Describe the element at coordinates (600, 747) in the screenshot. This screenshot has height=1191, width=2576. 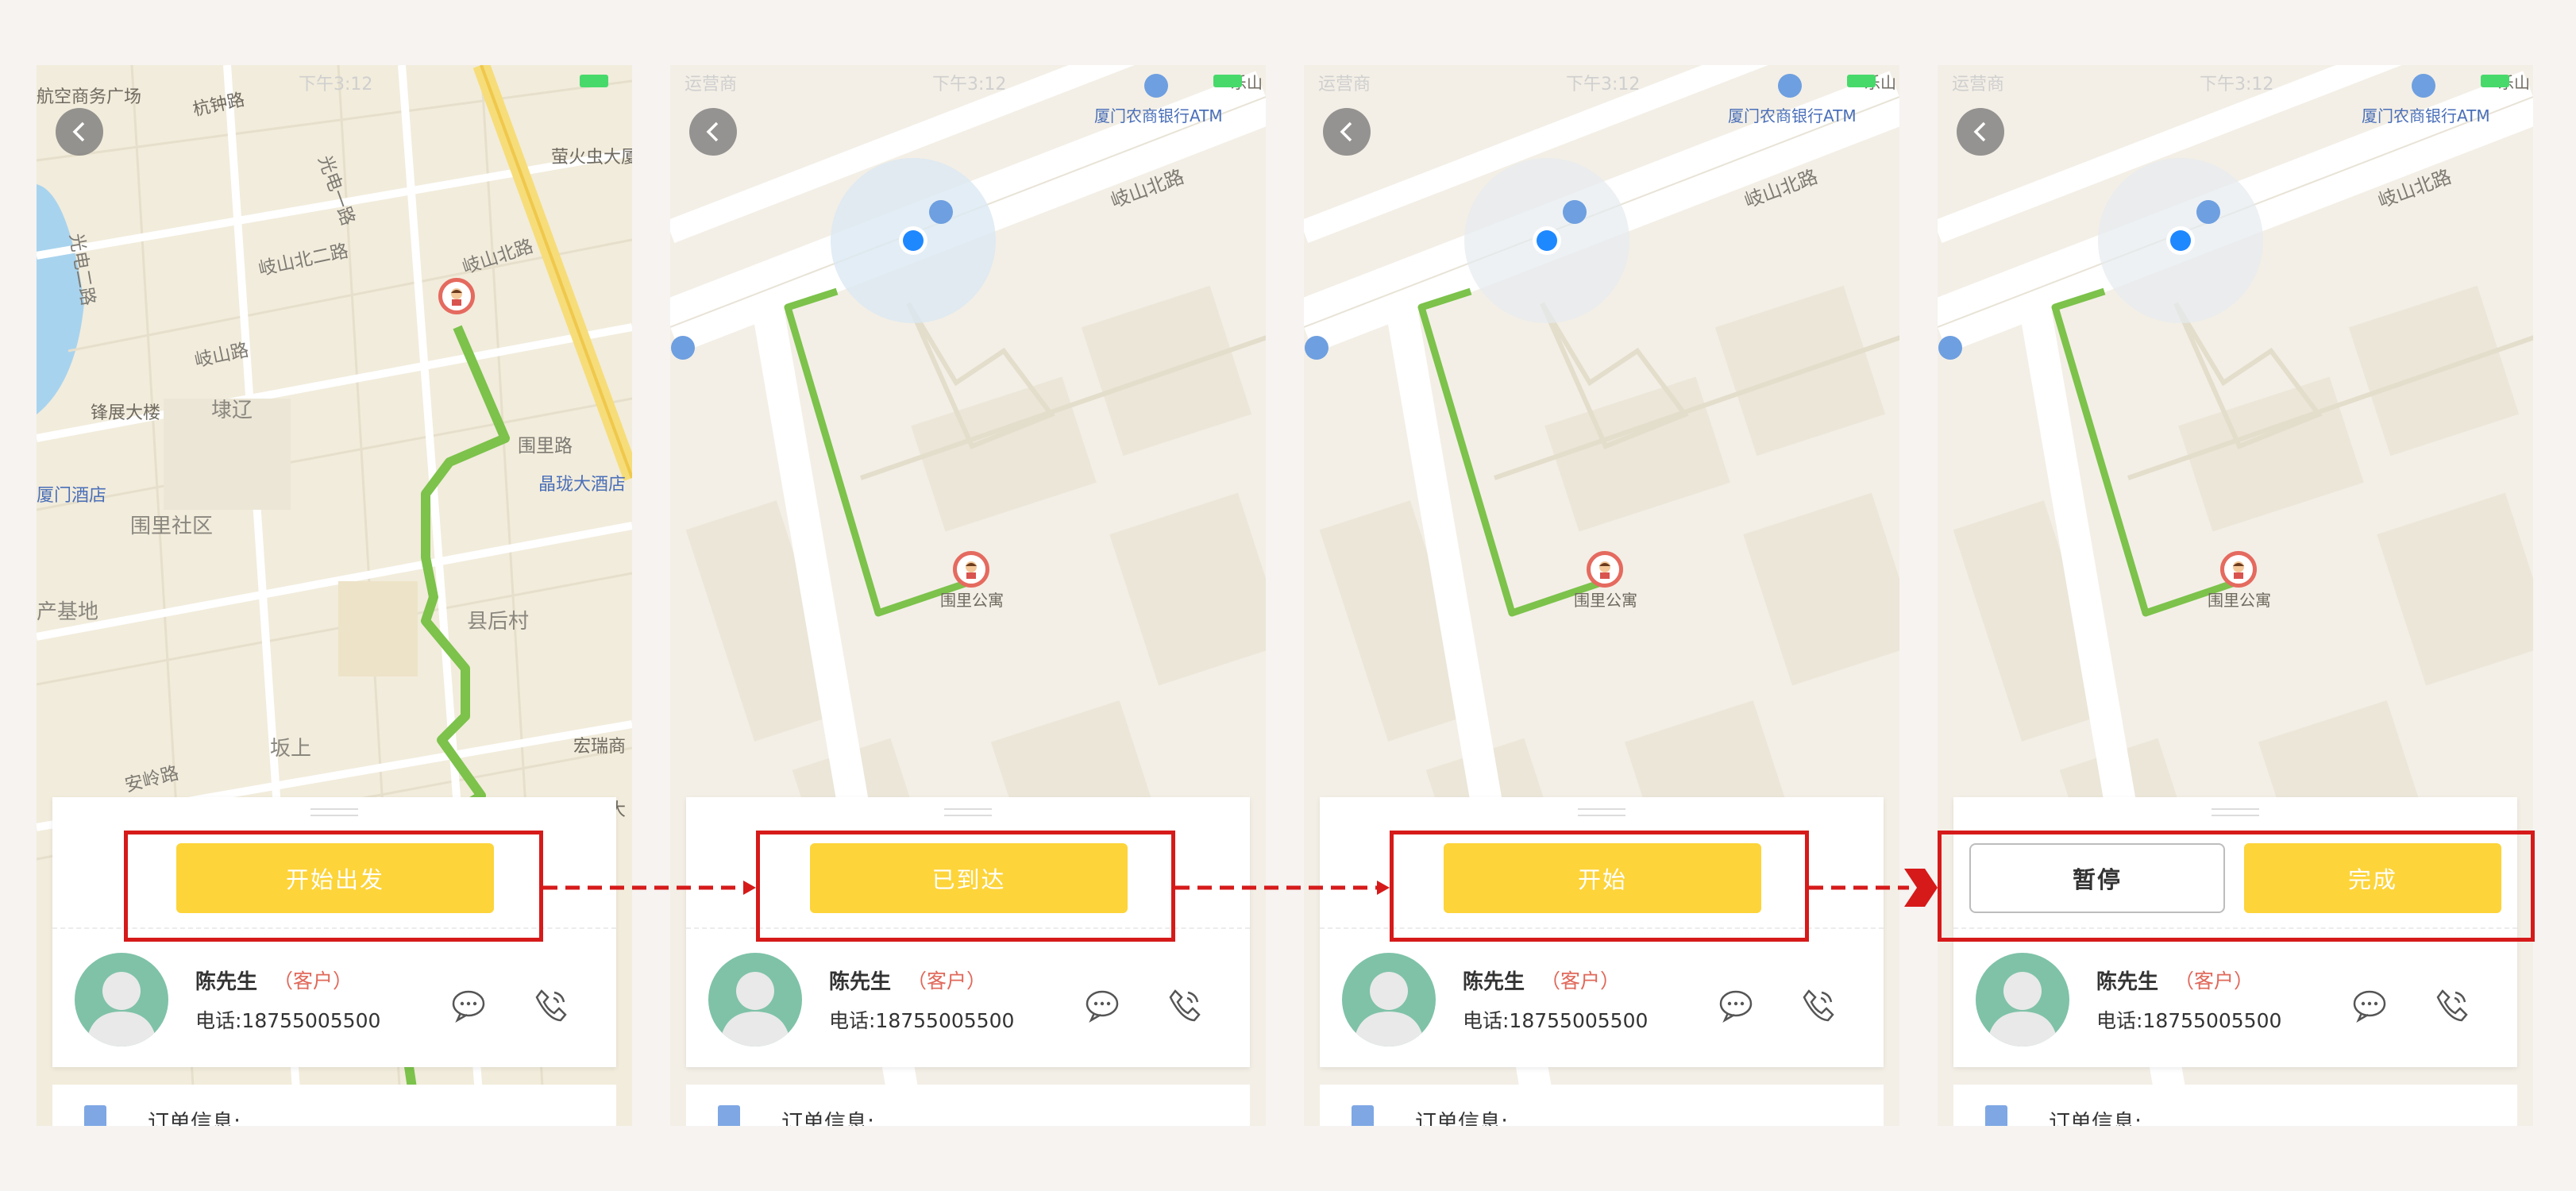
I see `map-label: 宏瑞商` at that location.